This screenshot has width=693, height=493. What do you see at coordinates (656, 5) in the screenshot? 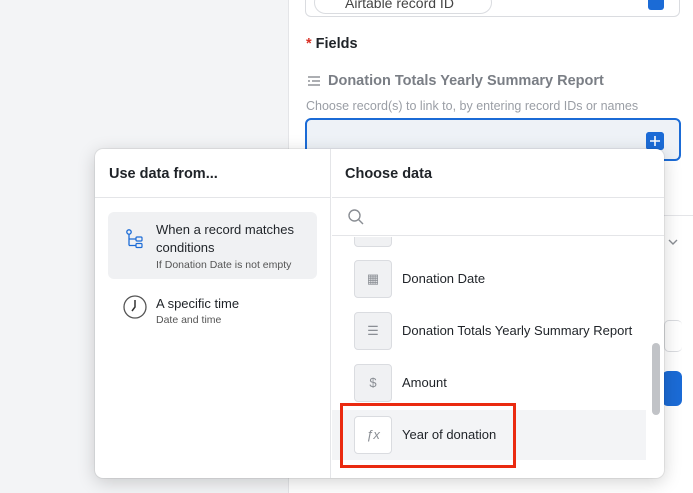
I see `add-record-id-button` at bounding box center [656, 5].